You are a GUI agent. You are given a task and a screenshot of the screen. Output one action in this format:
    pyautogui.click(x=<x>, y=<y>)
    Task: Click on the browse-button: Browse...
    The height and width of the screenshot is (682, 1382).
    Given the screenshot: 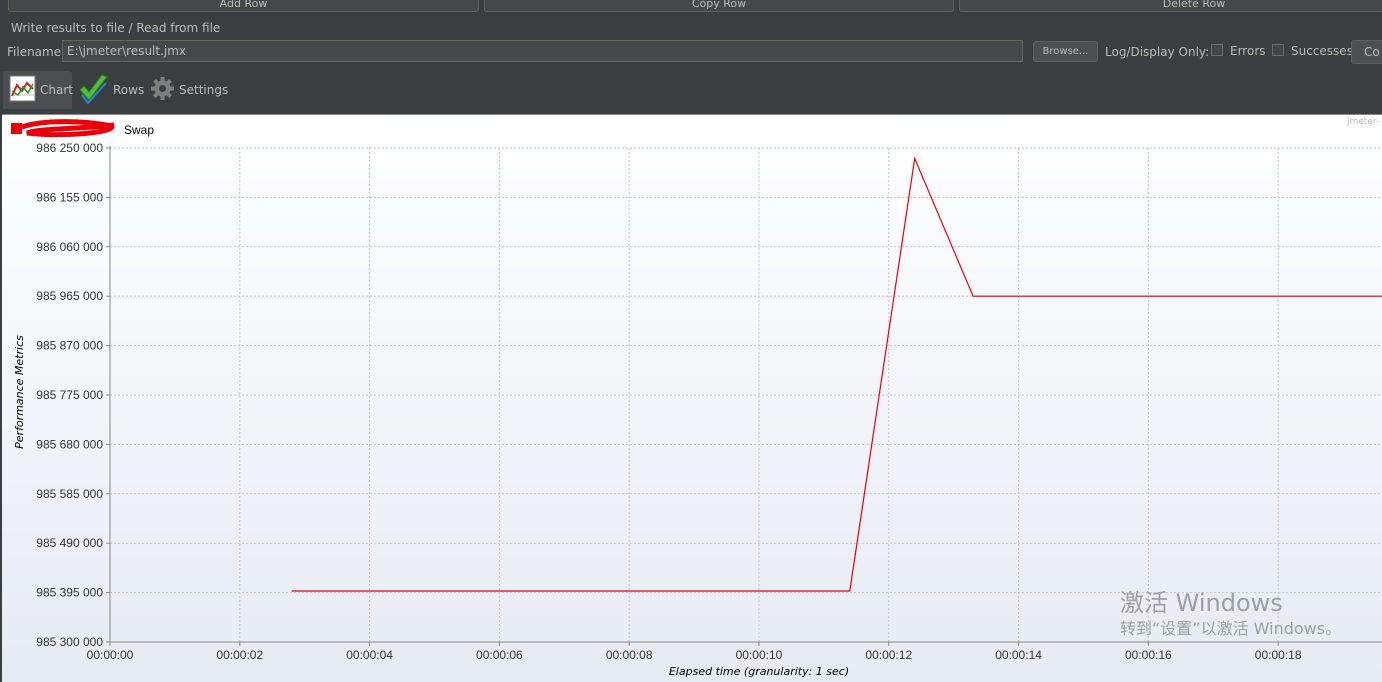 What is the action you would take?
    pyautogui.click(x=1065, y=51)
    